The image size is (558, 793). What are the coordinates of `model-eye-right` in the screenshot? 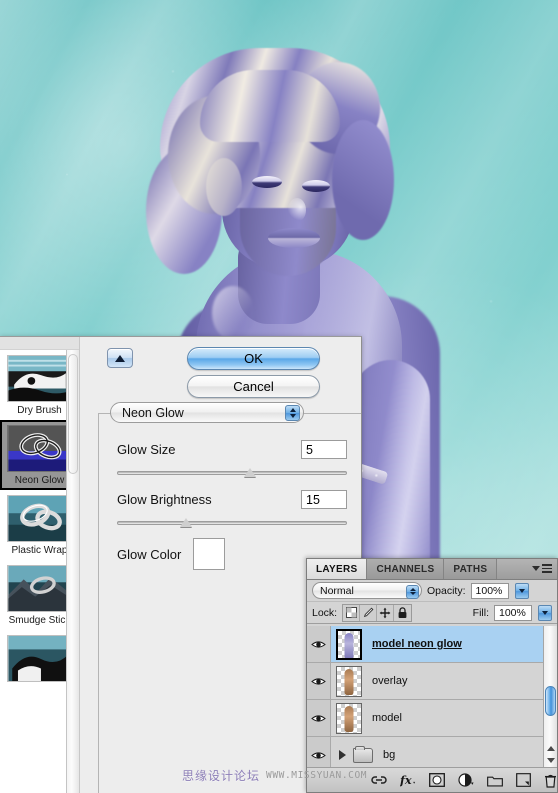 It's located at (316, 186).